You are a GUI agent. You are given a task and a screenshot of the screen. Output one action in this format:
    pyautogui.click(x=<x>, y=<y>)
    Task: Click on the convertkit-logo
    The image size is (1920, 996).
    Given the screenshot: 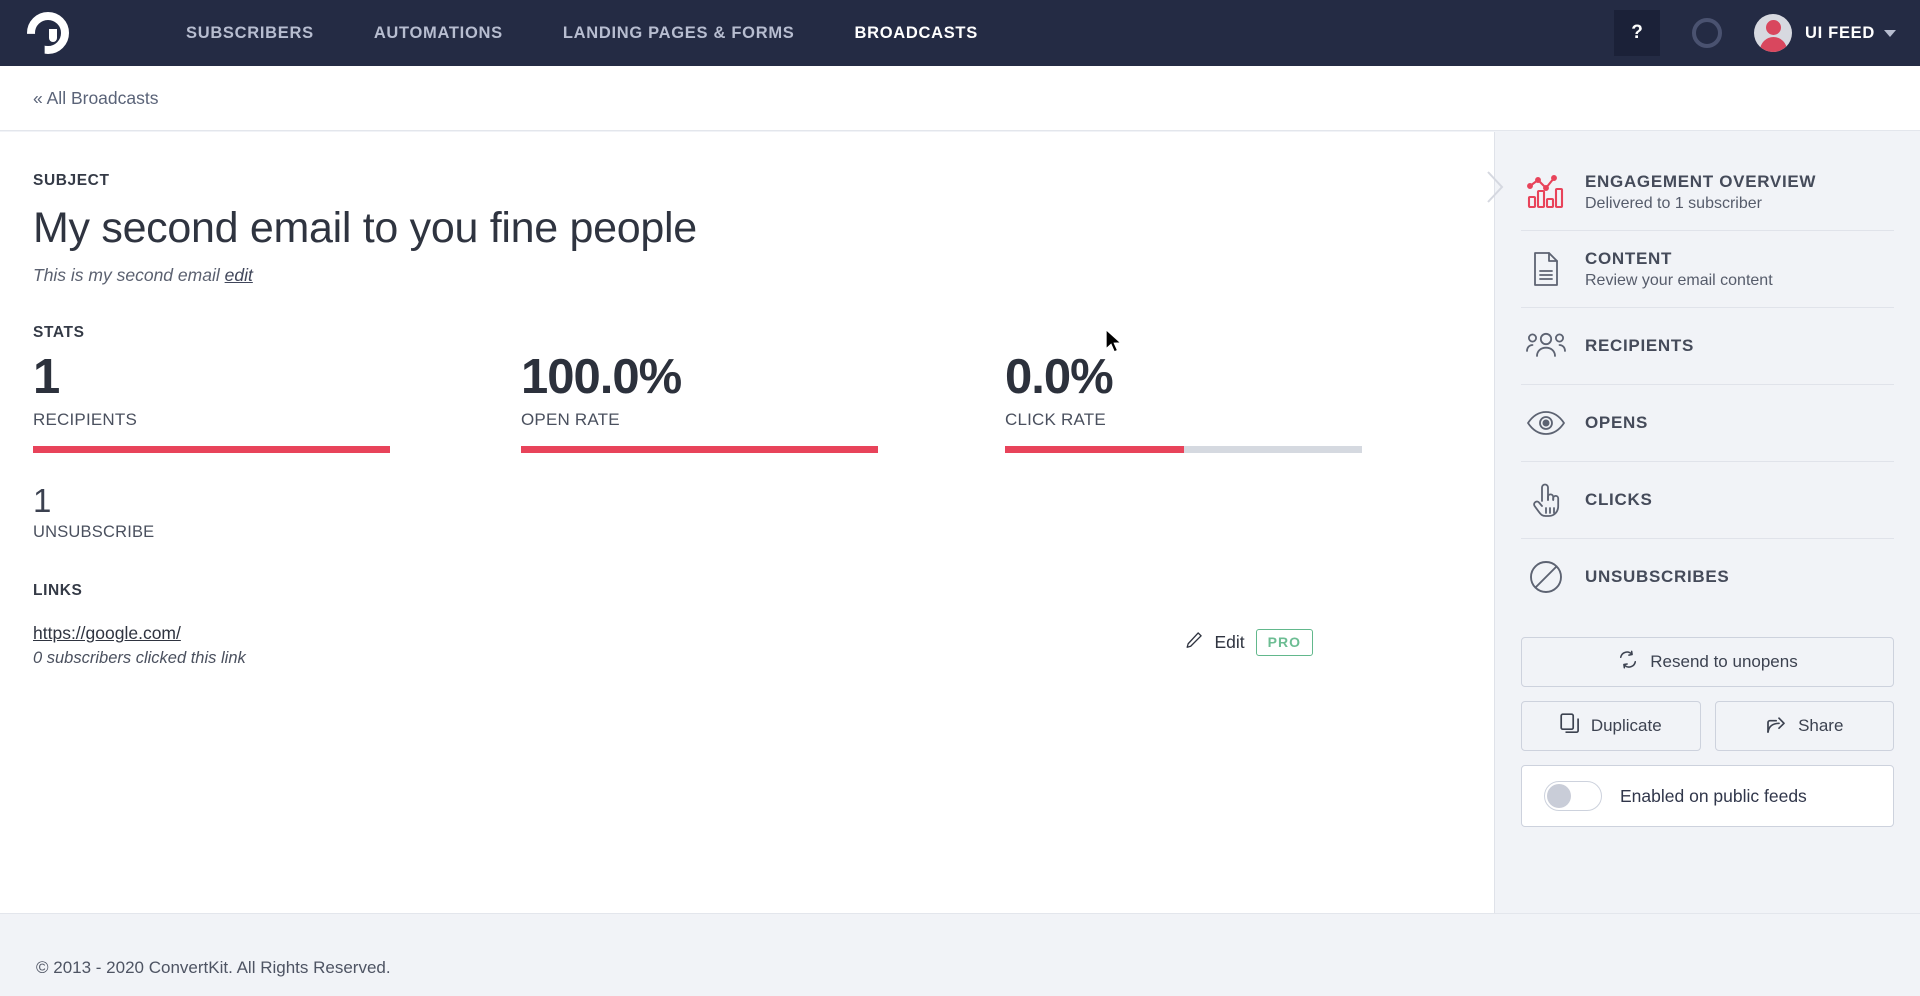 What is the action you would take?
    pyautogui.click(x=48, y=33)
    